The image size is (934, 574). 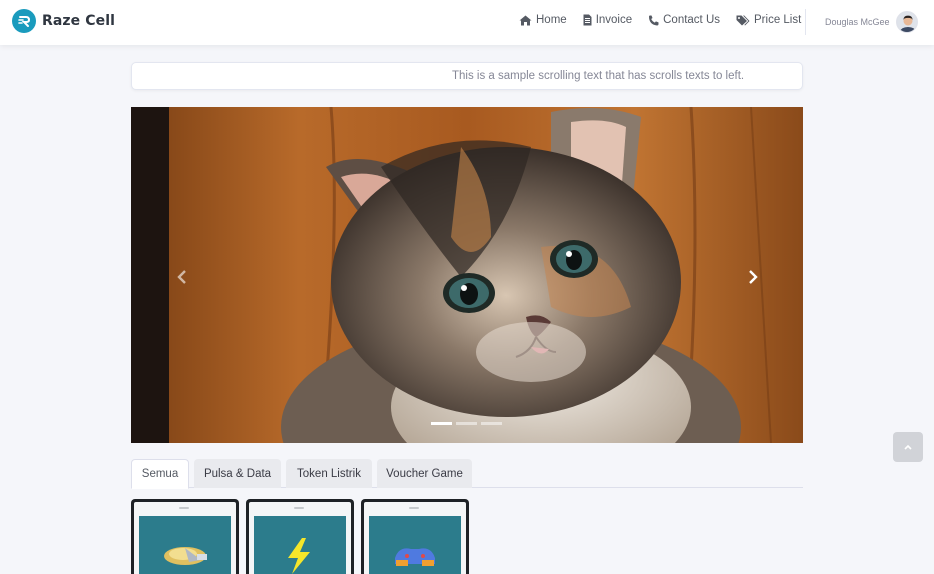 What do you see at coordinates (525, 20) in the screenshot?
I see `home-icon` at bounding box center [525, 20].